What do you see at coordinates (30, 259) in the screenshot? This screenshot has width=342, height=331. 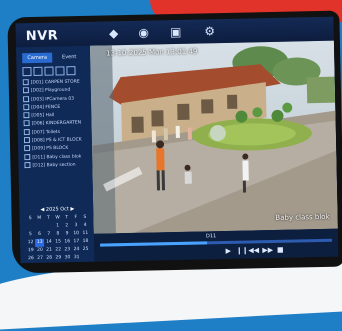 I see `calendar-day: 26` at bounding box center [30, 259].